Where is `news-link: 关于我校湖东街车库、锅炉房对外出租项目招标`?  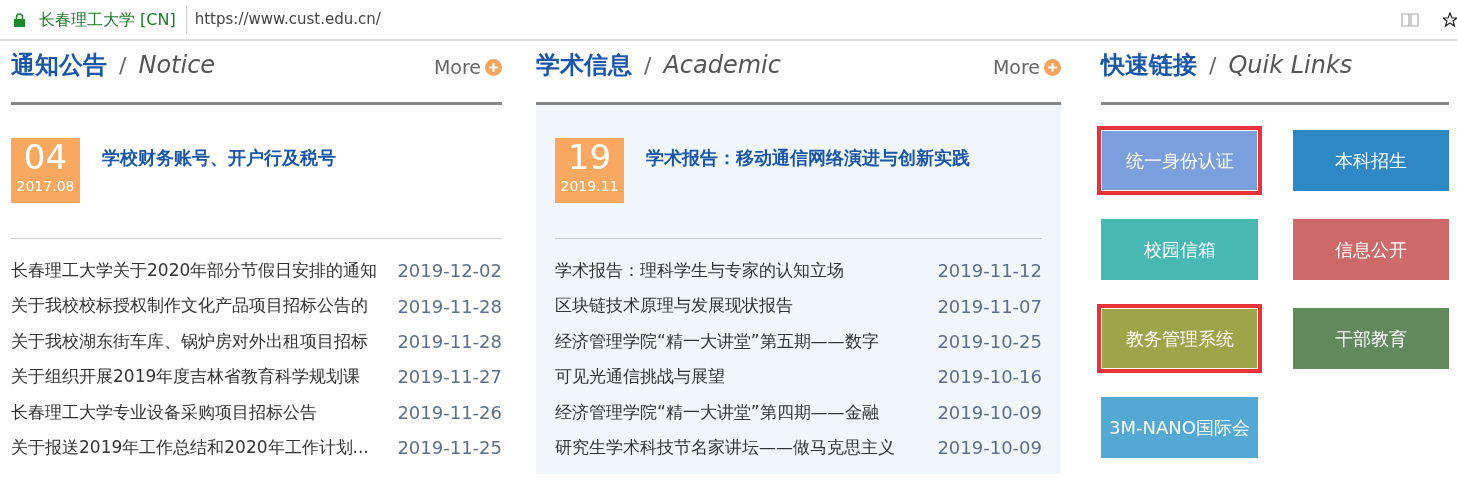 news-link: 关于我校湖东街车库、锅炉房对外出租项目招标 is located at coordinates (189, 341).